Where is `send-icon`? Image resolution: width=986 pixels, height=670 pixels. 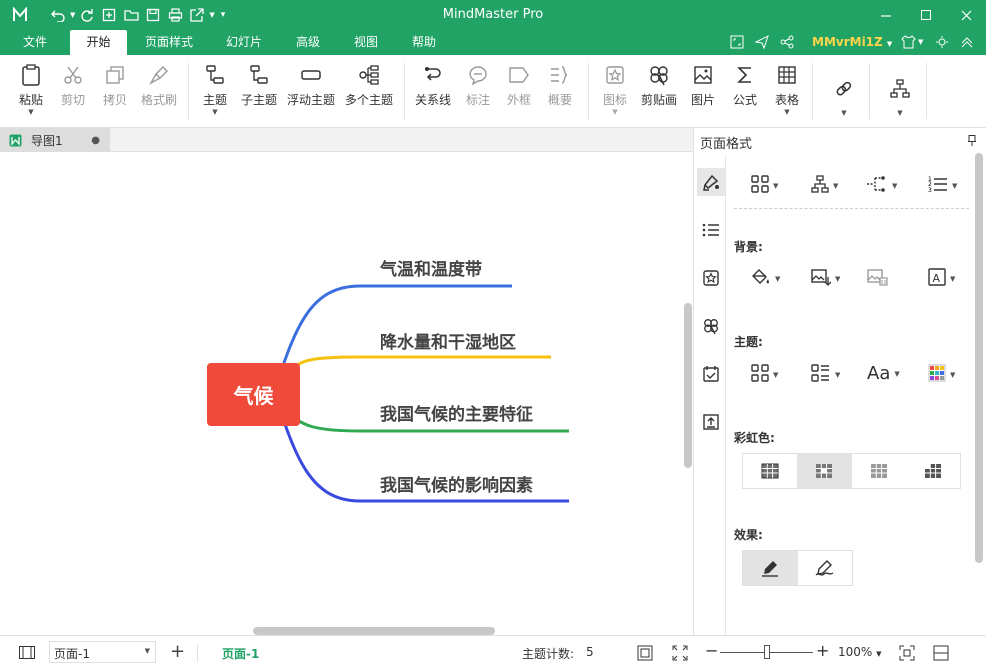
send-icon is located at coordinates (761, 43).